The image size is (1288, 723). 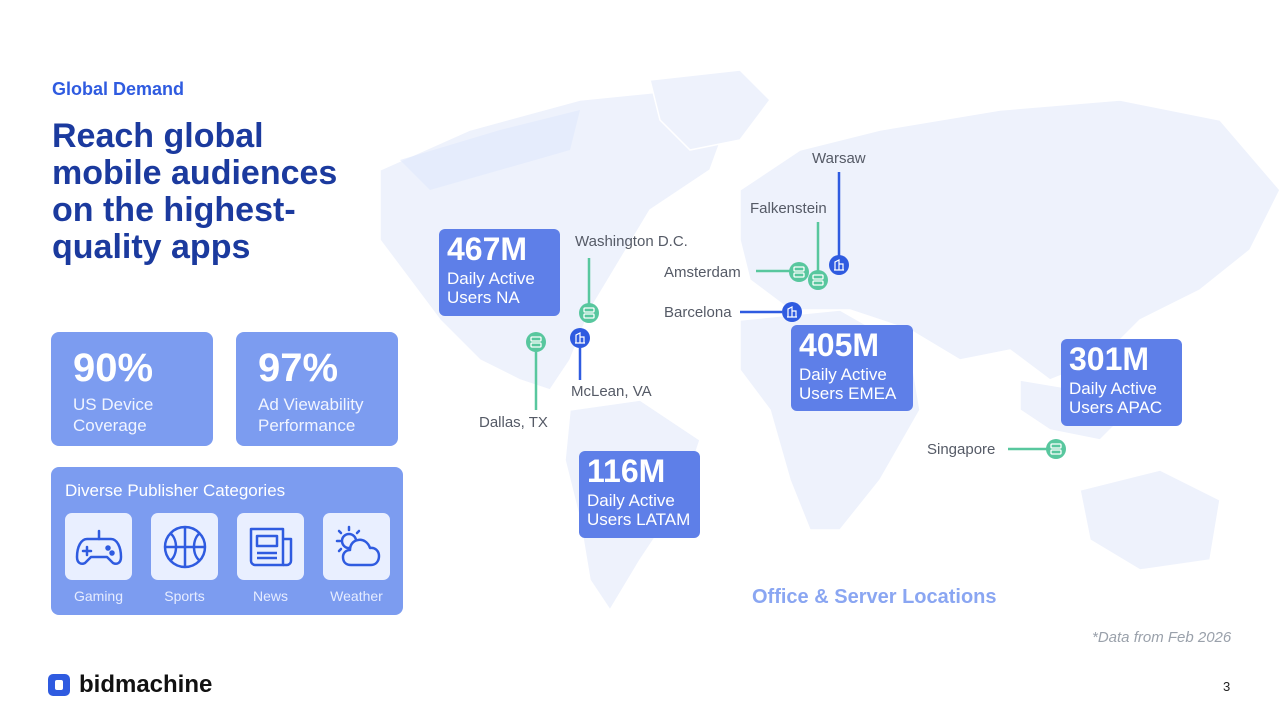 I want to click on region-value: 301M, so click(x=1109, y=359).